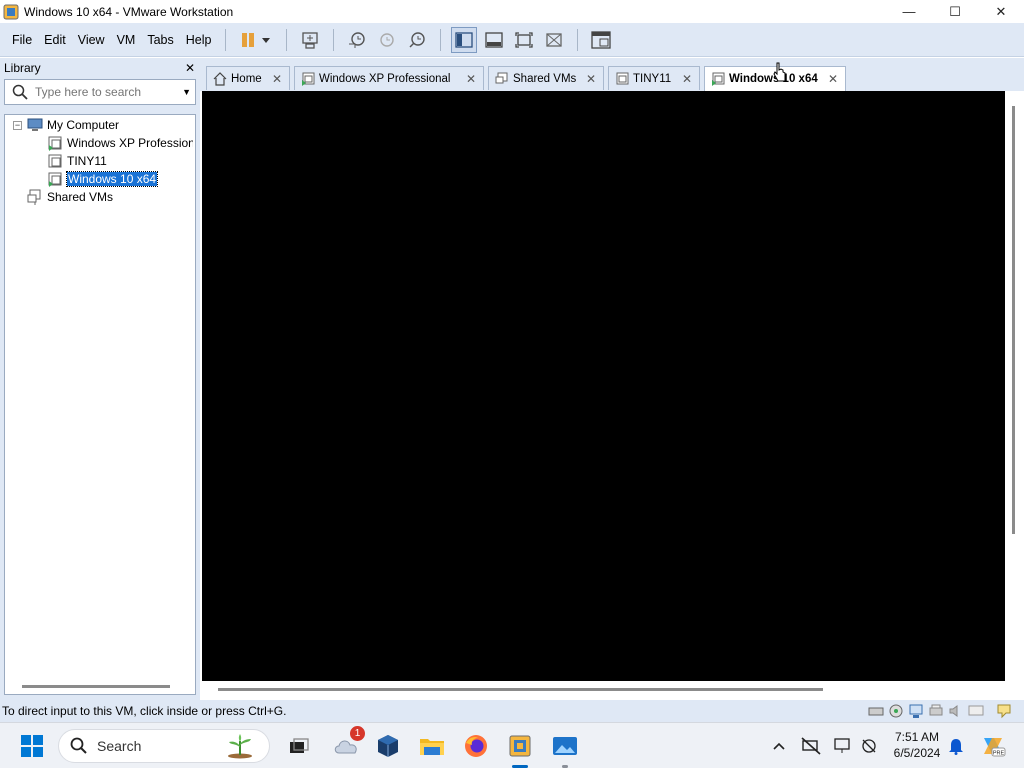  Describe the element at coordinates (417, 40) in the screenshot. I see `snapshot-manager-button` at that location.